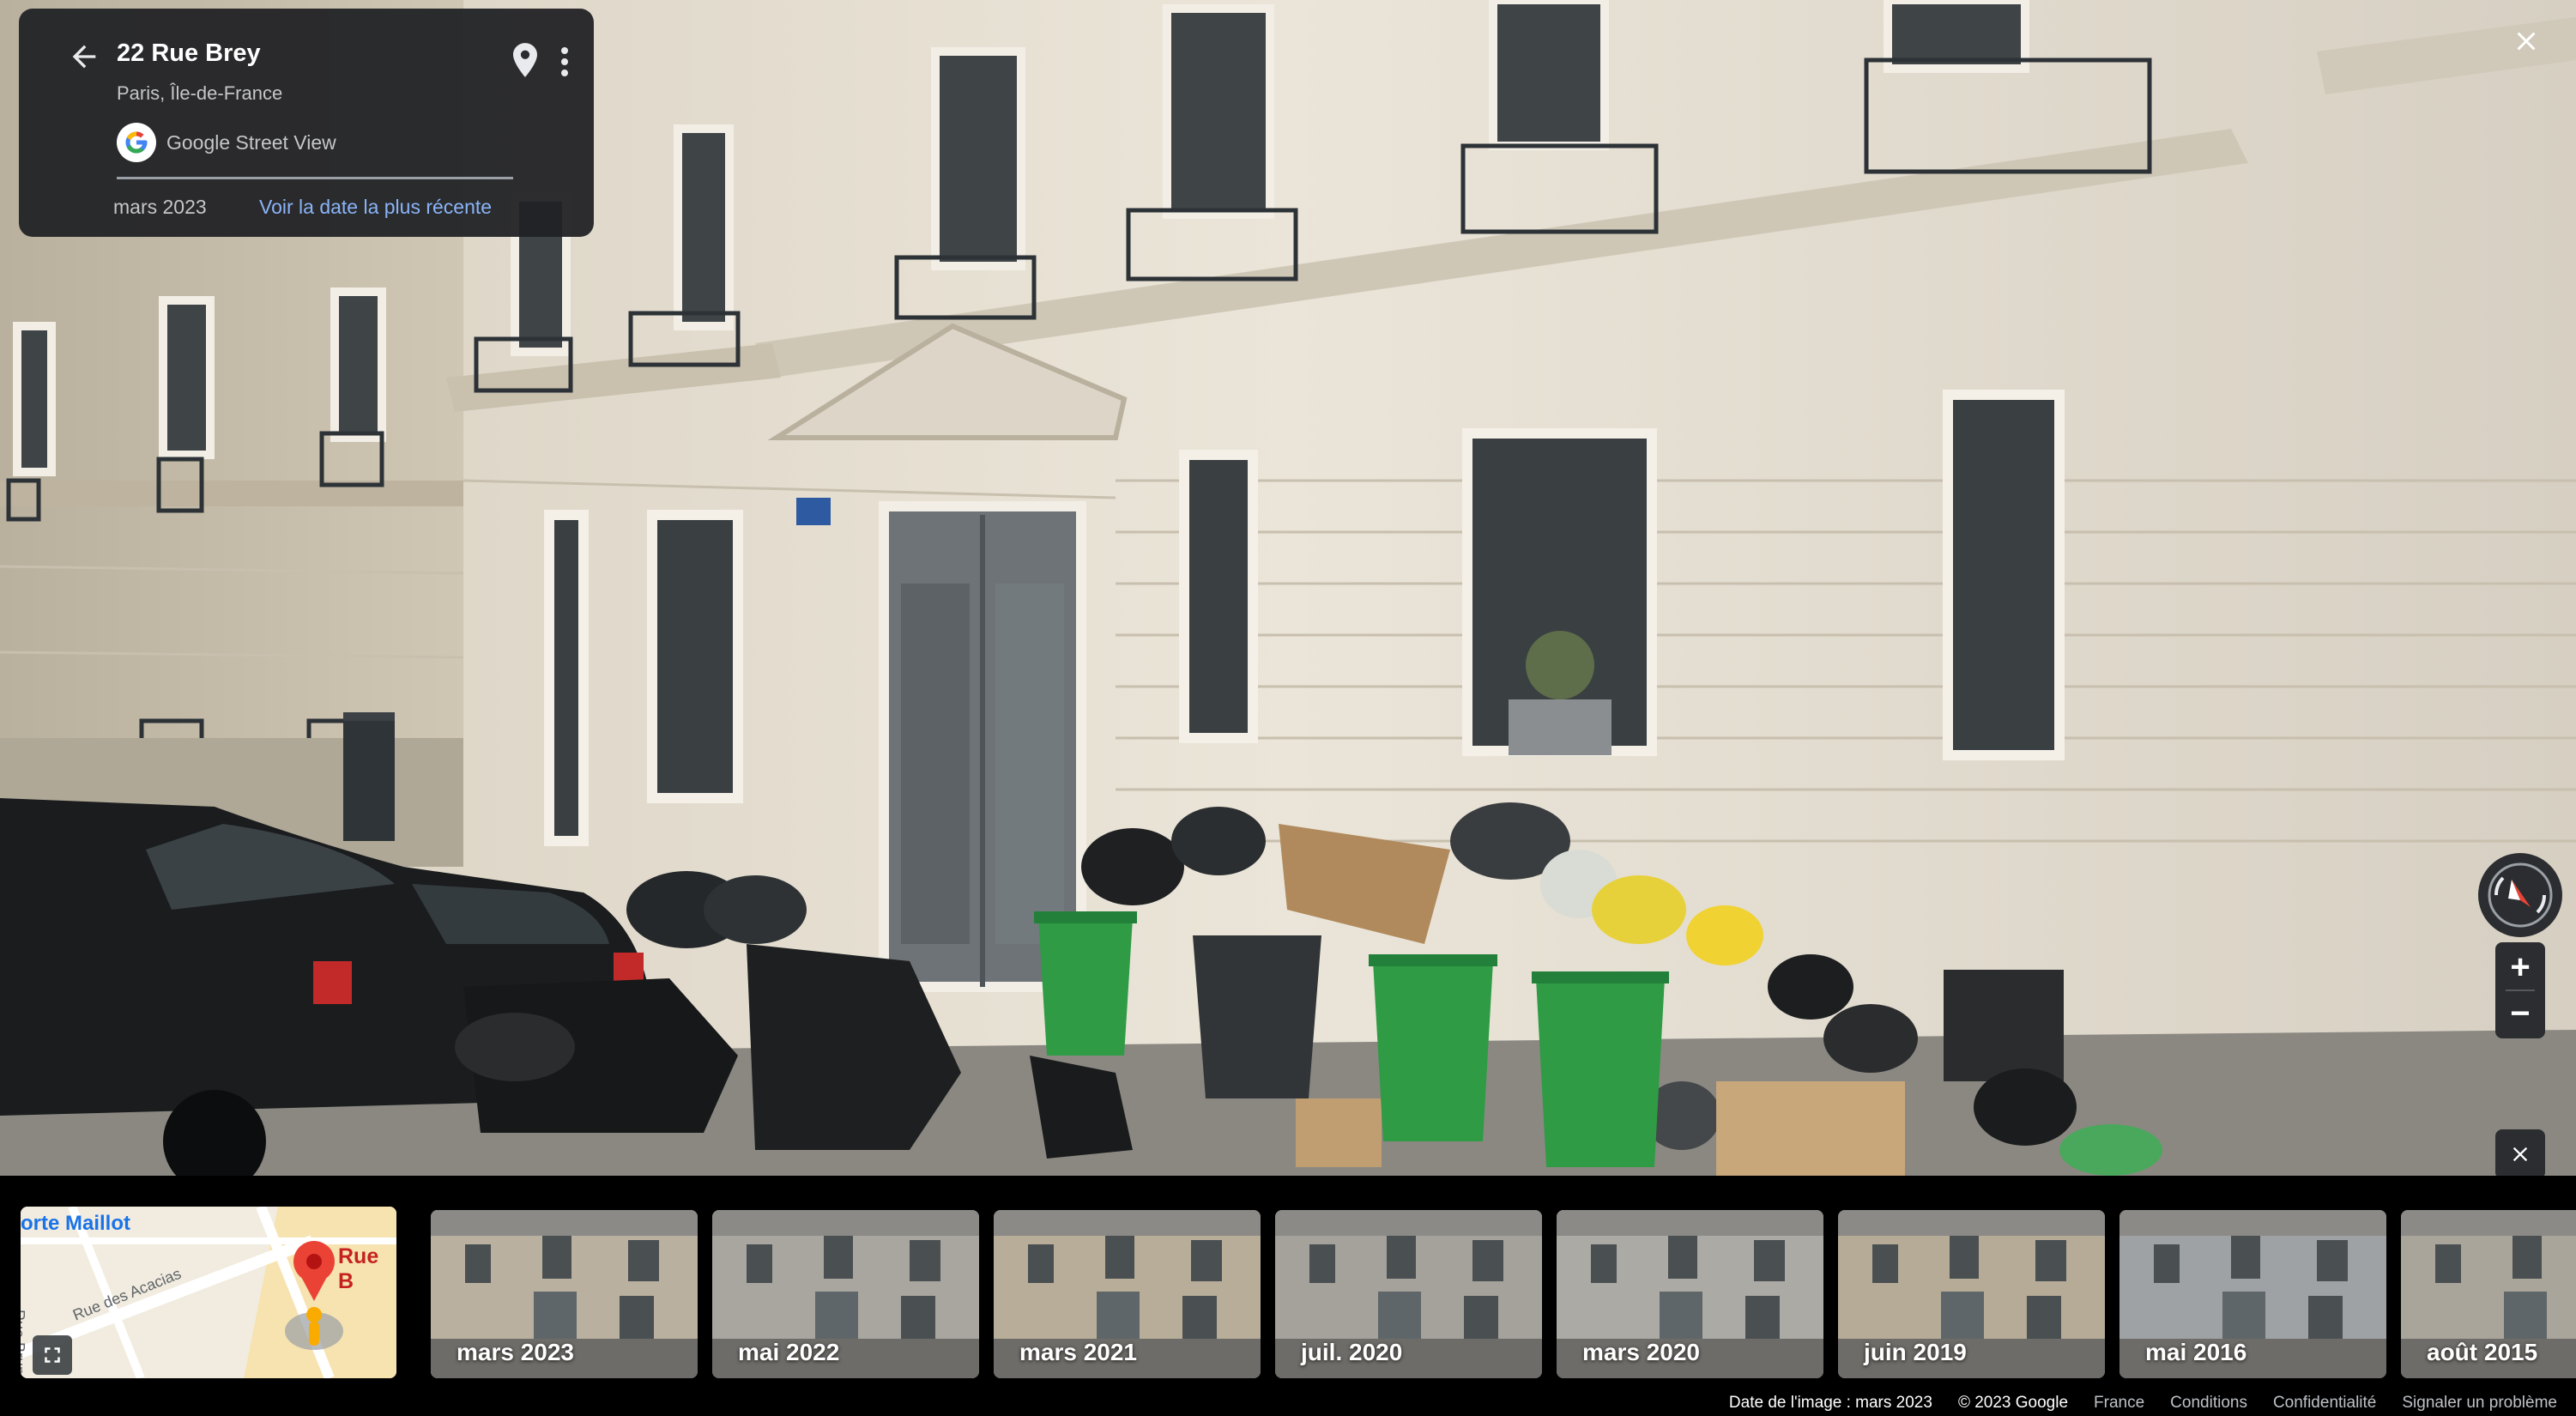 This screenshot has width=2576, height=1416. I want to click on thumbnail-date-label: mars 2021, so click(1078, 1352).